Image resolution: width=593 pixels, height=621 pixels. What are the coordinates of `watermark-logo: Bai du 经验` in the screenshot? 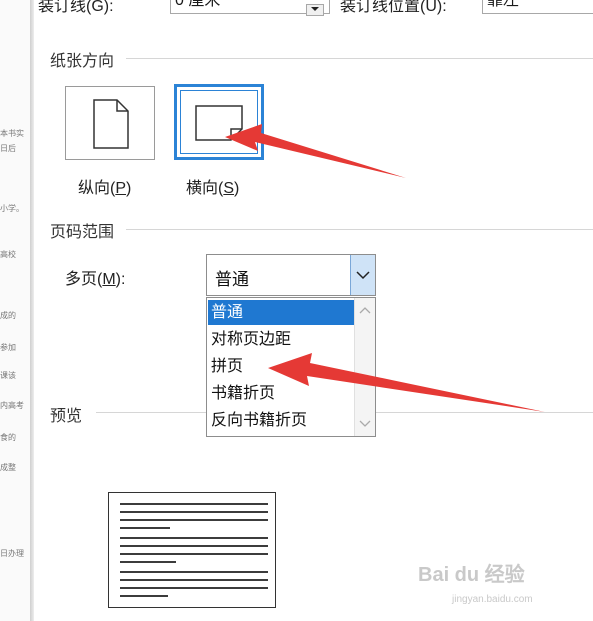 It's located at (471, 572).